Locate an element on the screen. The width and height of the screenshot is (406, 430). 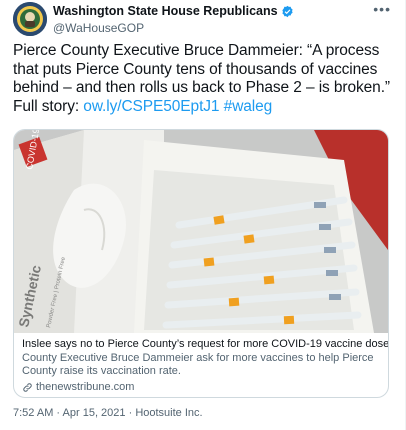
tweet-date: Apr 15, 2021 is located at coordinates (94, 413).